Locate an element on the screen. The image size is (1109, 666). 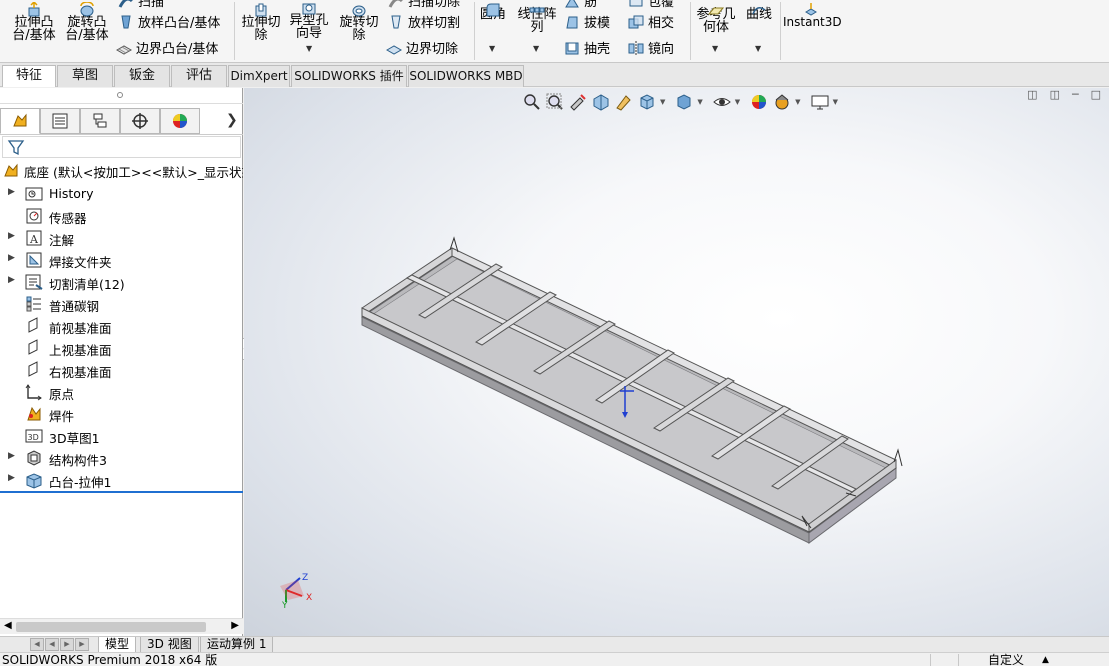
tab-evaluate: 评估 is located at coordinates (199, 76).